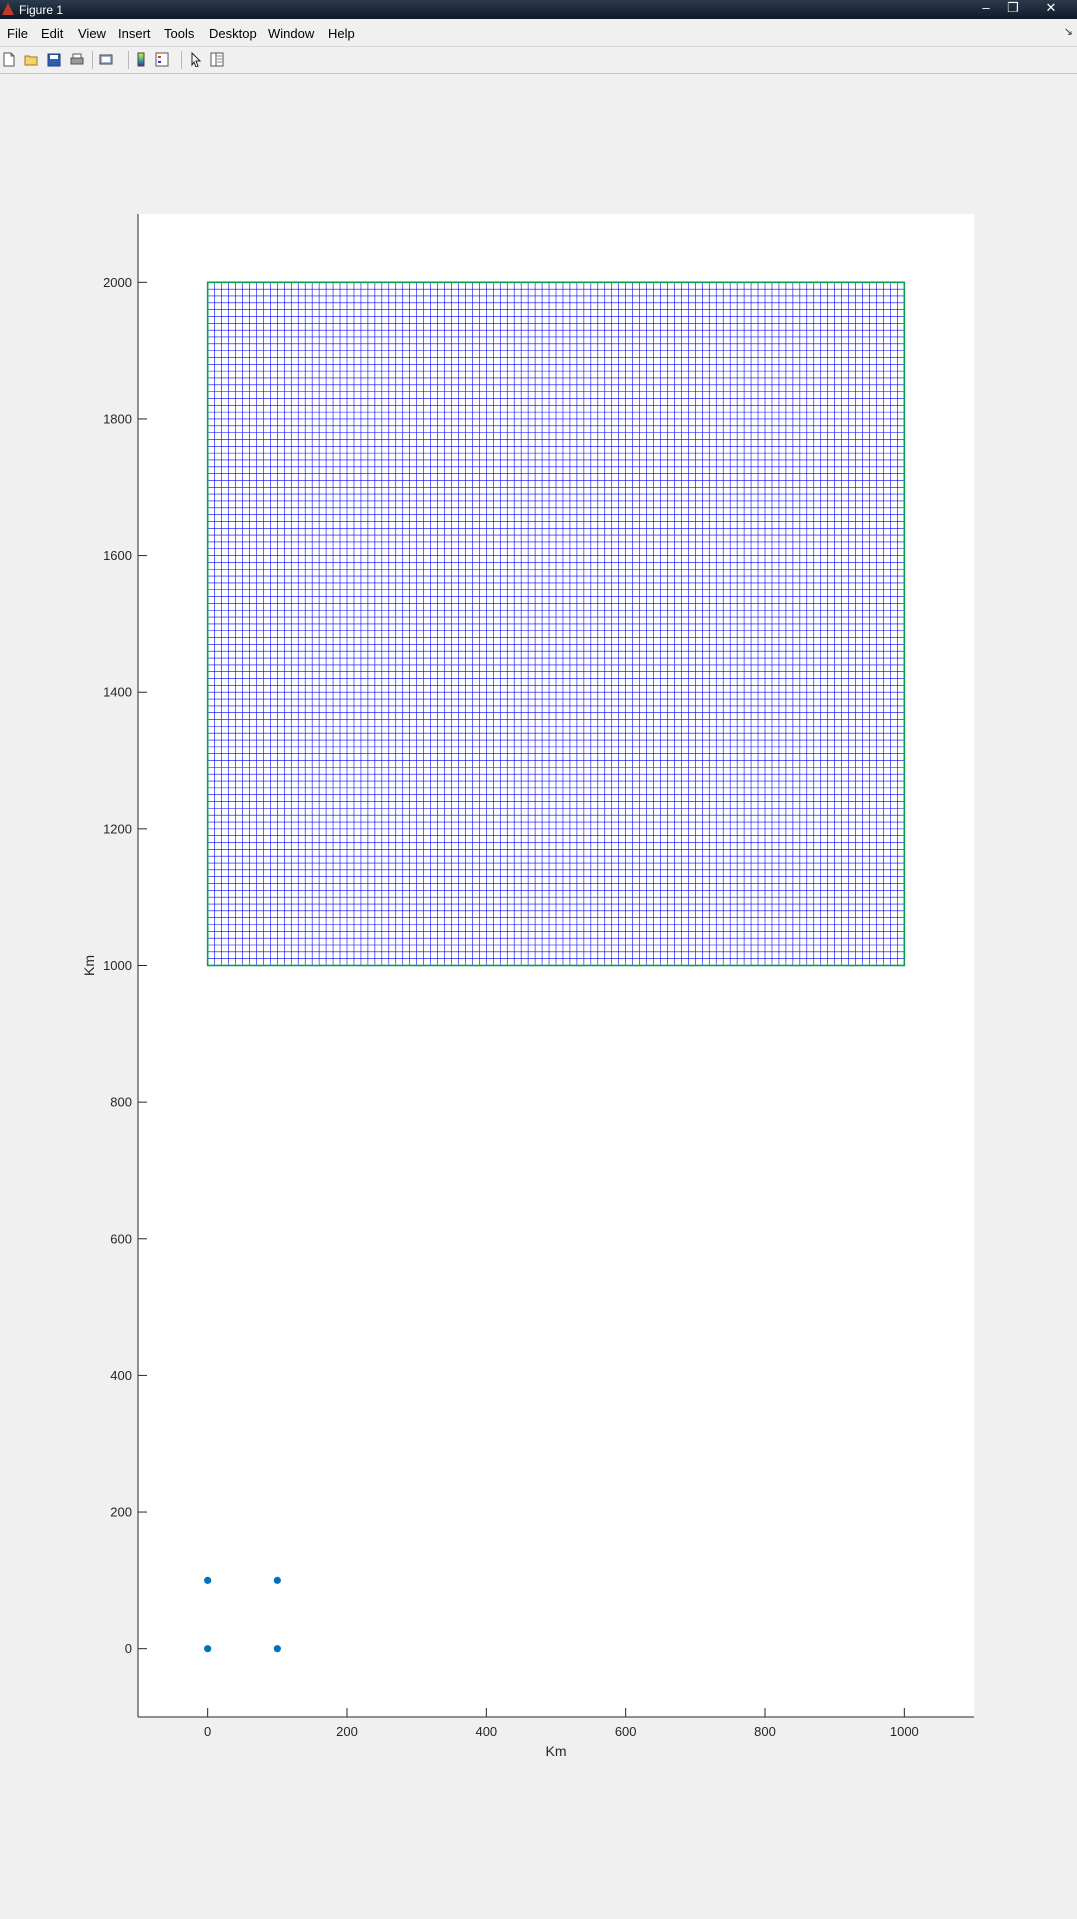 The width and height of the screenshot is (1077, 1919). Describe the element at coordinates (121, 1512) in the screenshot. I see `y-tick-label: 200` at that location.